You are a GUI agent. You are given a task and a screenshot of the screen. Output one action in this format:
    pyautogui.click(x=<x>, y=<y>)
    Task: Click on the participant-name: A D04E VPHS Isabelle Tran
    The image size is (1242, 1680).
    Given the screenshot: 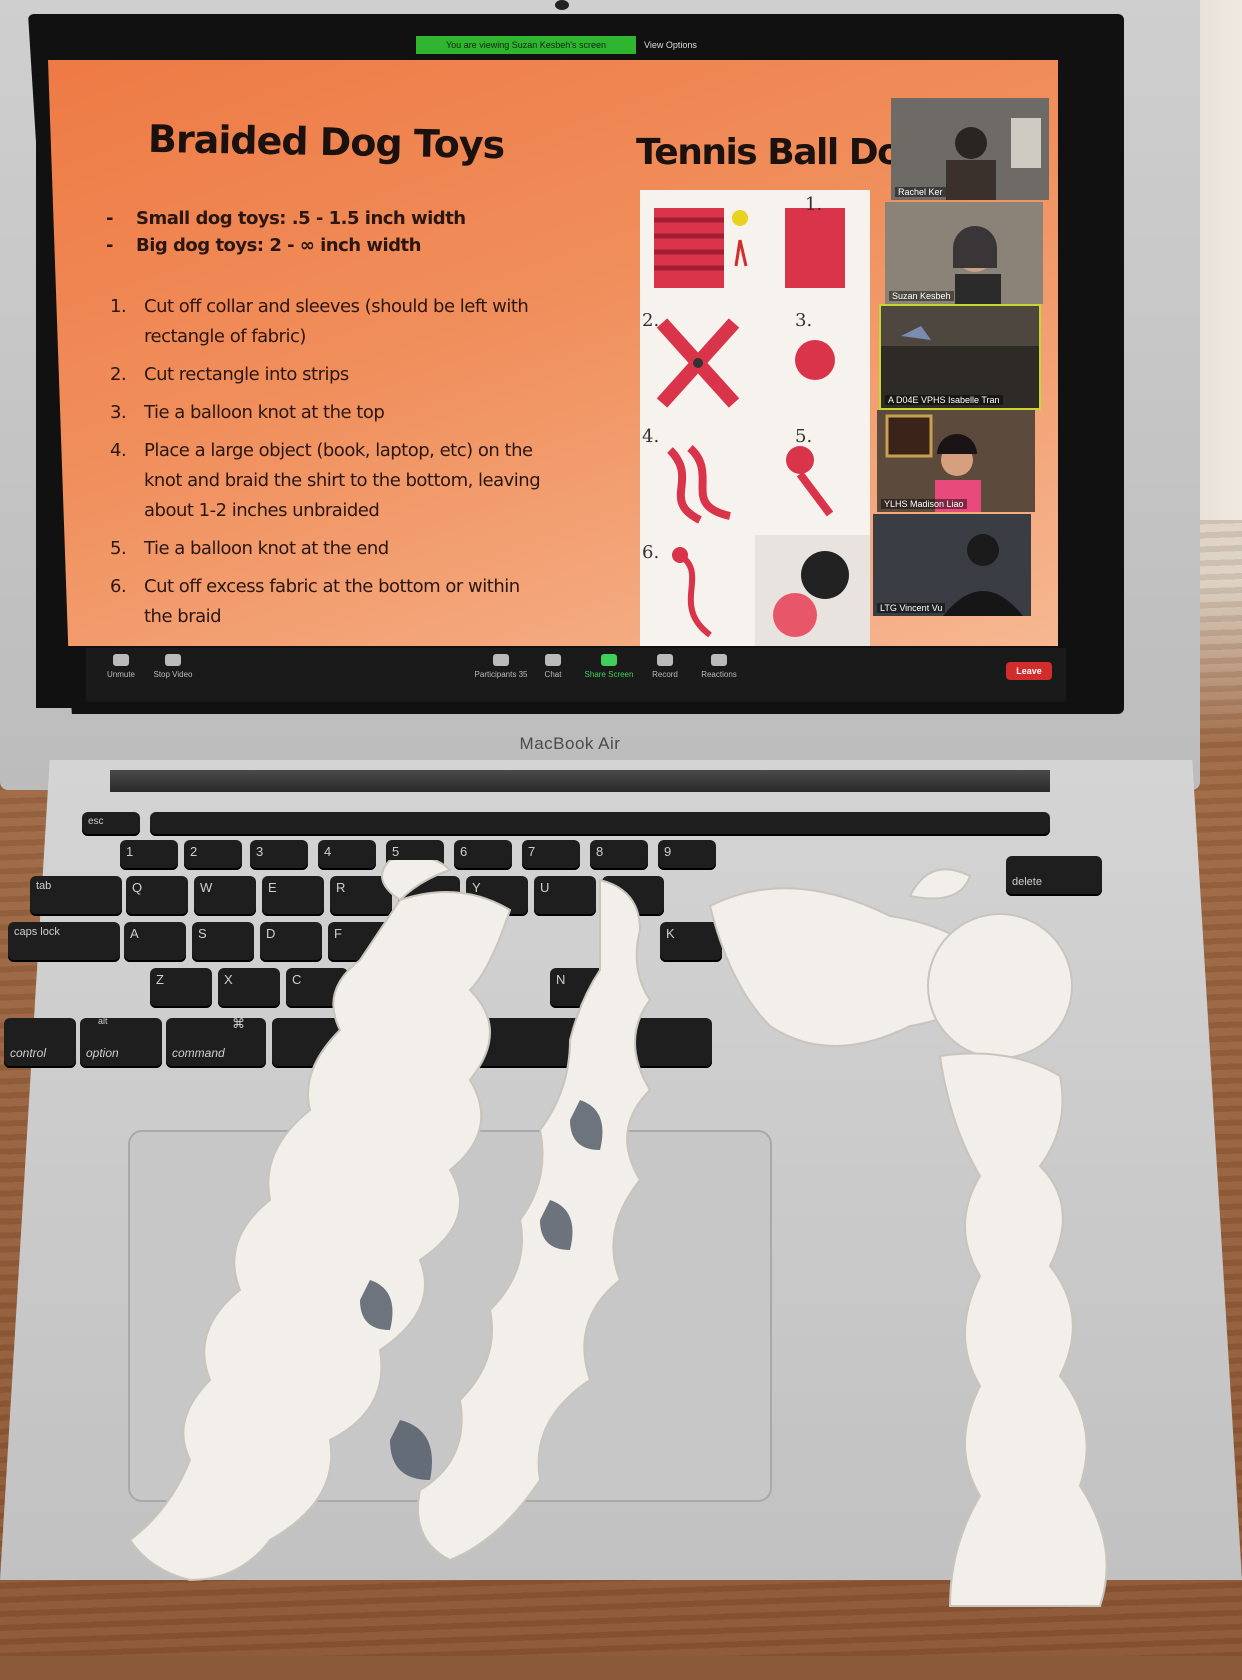 What is the action you would take?
    pyautogui.click(x=944, y=400)
    